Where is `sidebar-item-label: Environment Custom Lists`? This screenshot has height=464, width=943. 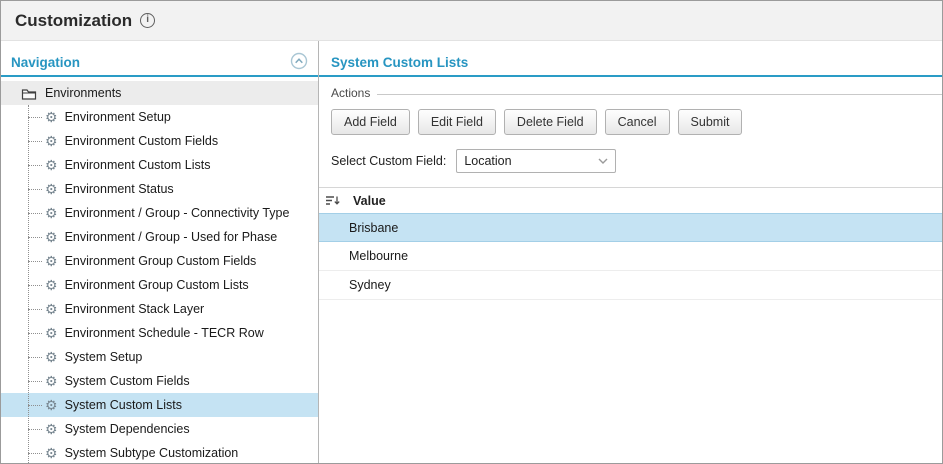 sidebar-item-label: Environment Custom Lists is located at coordinates (137, 165).